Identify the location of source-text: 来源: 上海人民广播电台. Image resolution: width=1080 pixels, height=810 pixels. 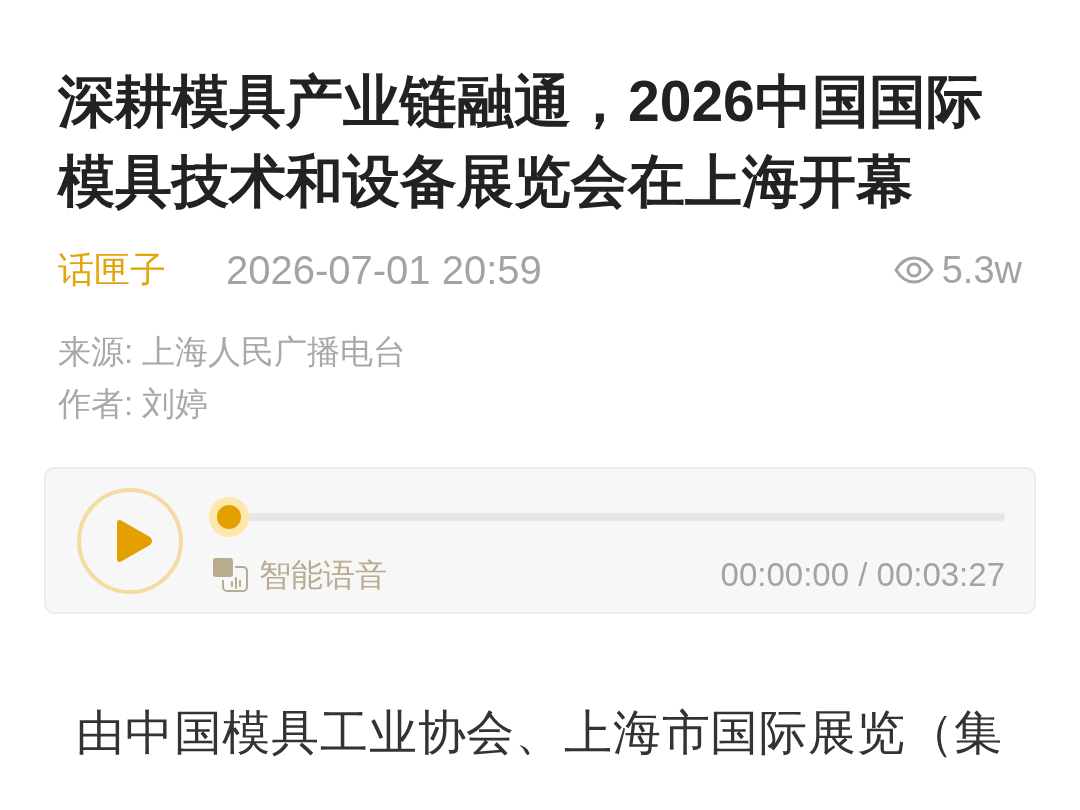
(232, 352).